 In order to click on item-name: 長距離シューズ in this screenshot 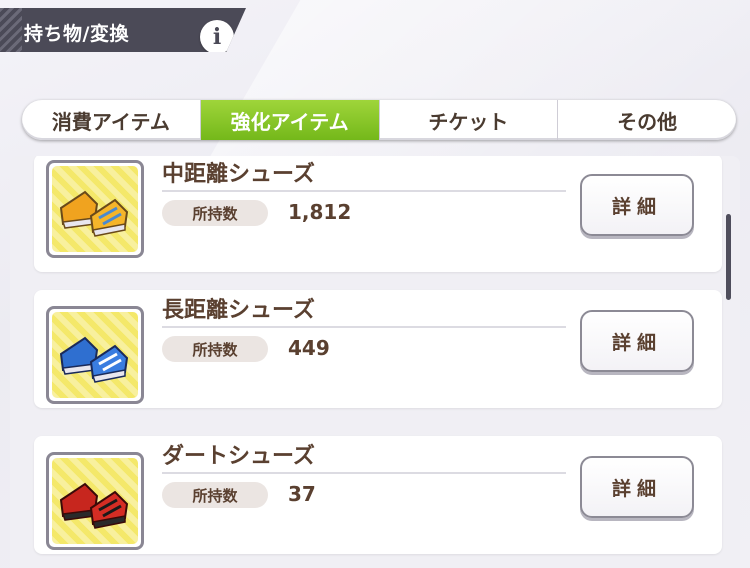, I will do `click(238, 310)`.